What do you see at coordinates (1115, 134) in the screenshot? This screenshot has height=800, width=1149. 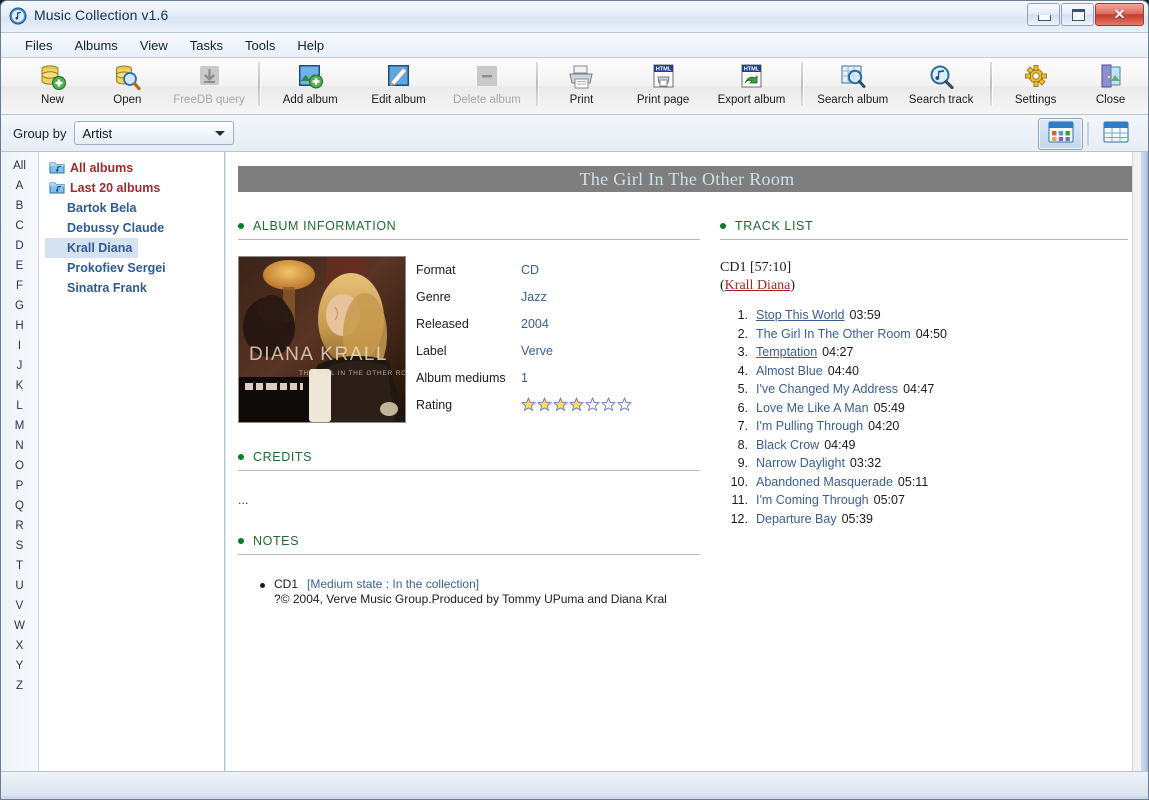 I see `table-view-button` at bounding box center [1115, 134].